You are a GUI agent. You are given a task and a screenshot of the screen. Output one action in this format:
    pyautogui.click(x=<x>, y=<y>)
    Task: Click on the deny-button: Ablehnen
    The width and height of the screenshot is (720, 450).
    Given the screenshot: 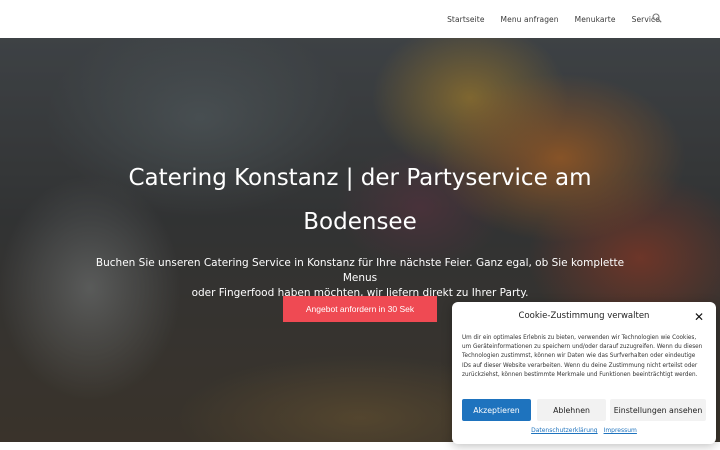 What is the action you would take?
    pyautogui.click(x=571, y=410)
    